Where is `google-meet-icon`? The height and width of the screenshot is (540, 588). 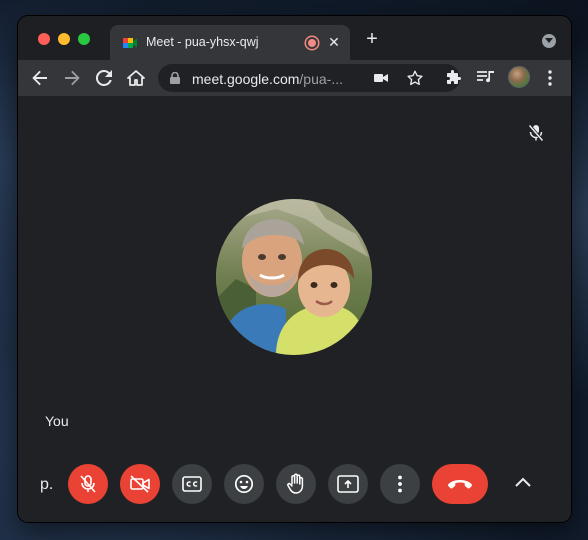 google-meet-icon is located at coordinates (130, 43).